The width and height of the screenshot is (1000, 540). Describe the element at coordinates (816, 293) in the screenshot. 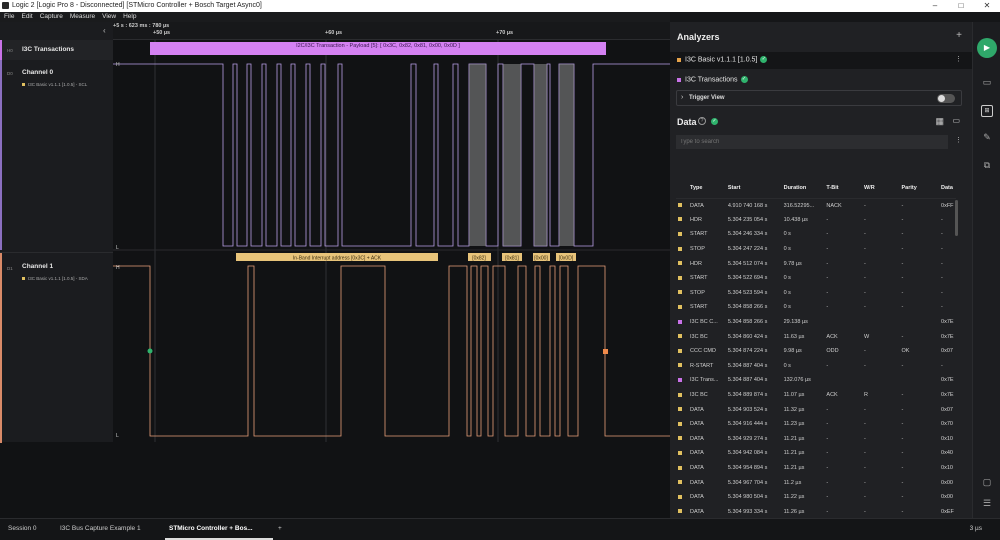

I see `table-row: STOP 5.304 523 594 s 0 s - - - -` at that location.